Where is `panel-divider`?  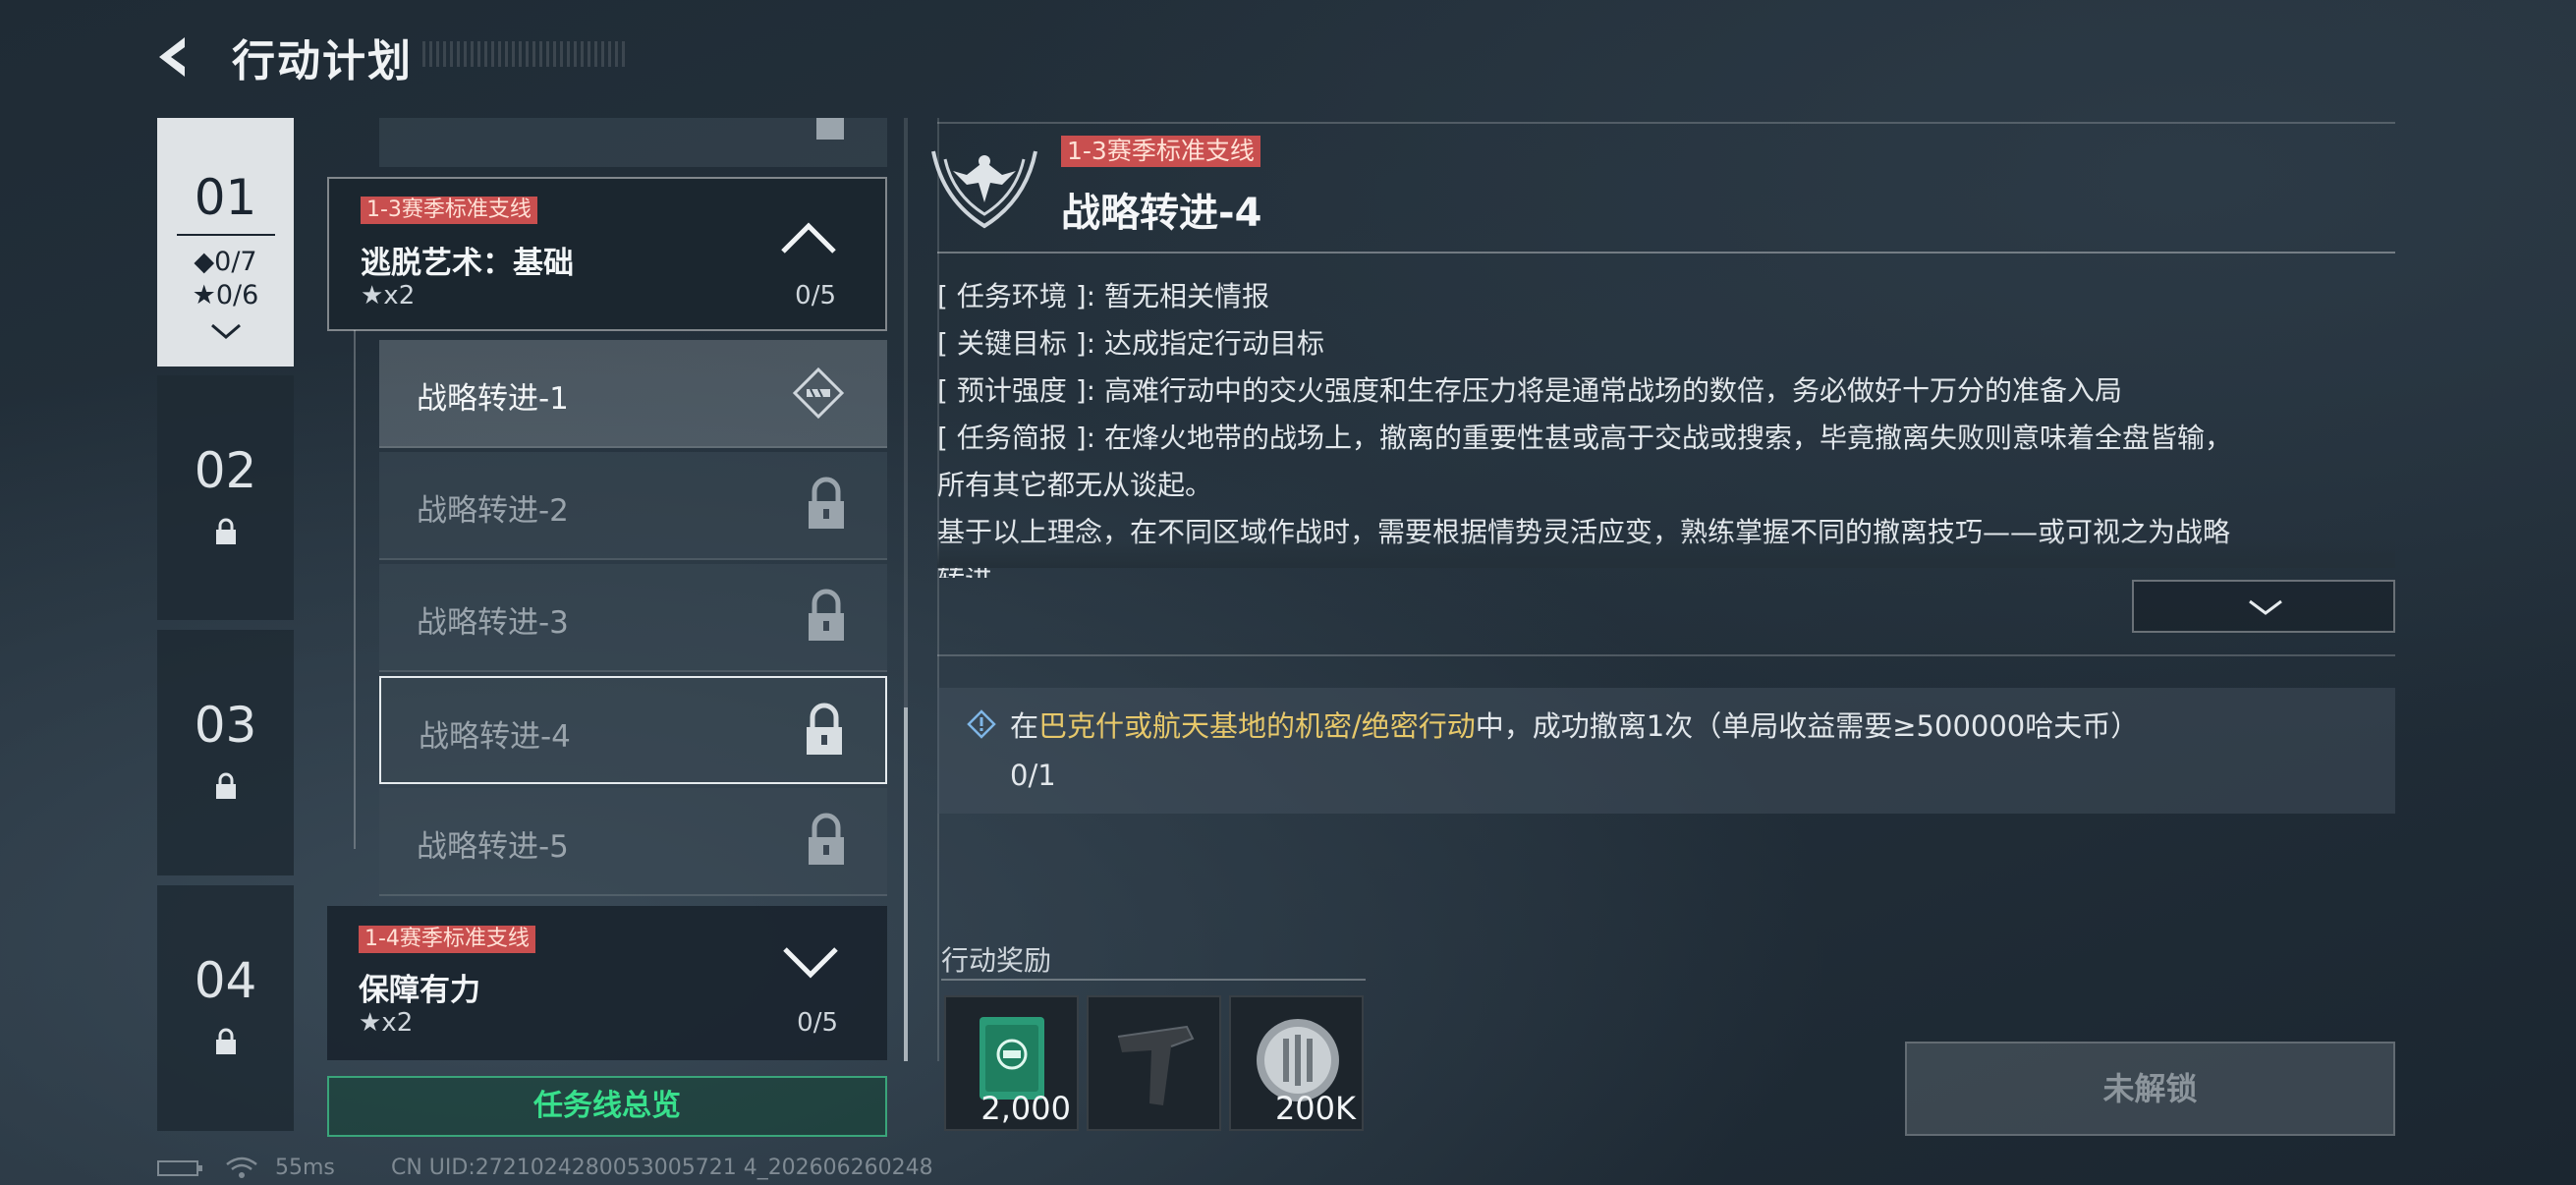
panel-divider is located at coordinates (938, 590).